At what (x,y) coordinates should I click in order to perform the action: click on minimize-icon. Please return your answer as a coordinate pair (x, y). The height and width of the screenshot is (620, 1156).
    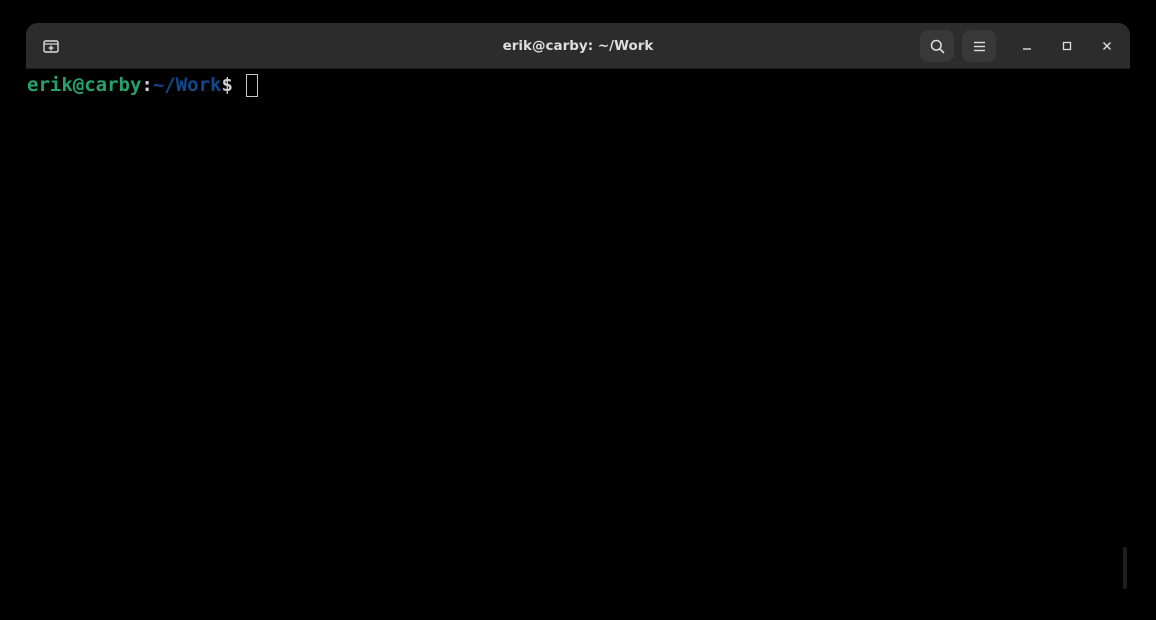
    Looking at the image, I should click on (1027, 46).